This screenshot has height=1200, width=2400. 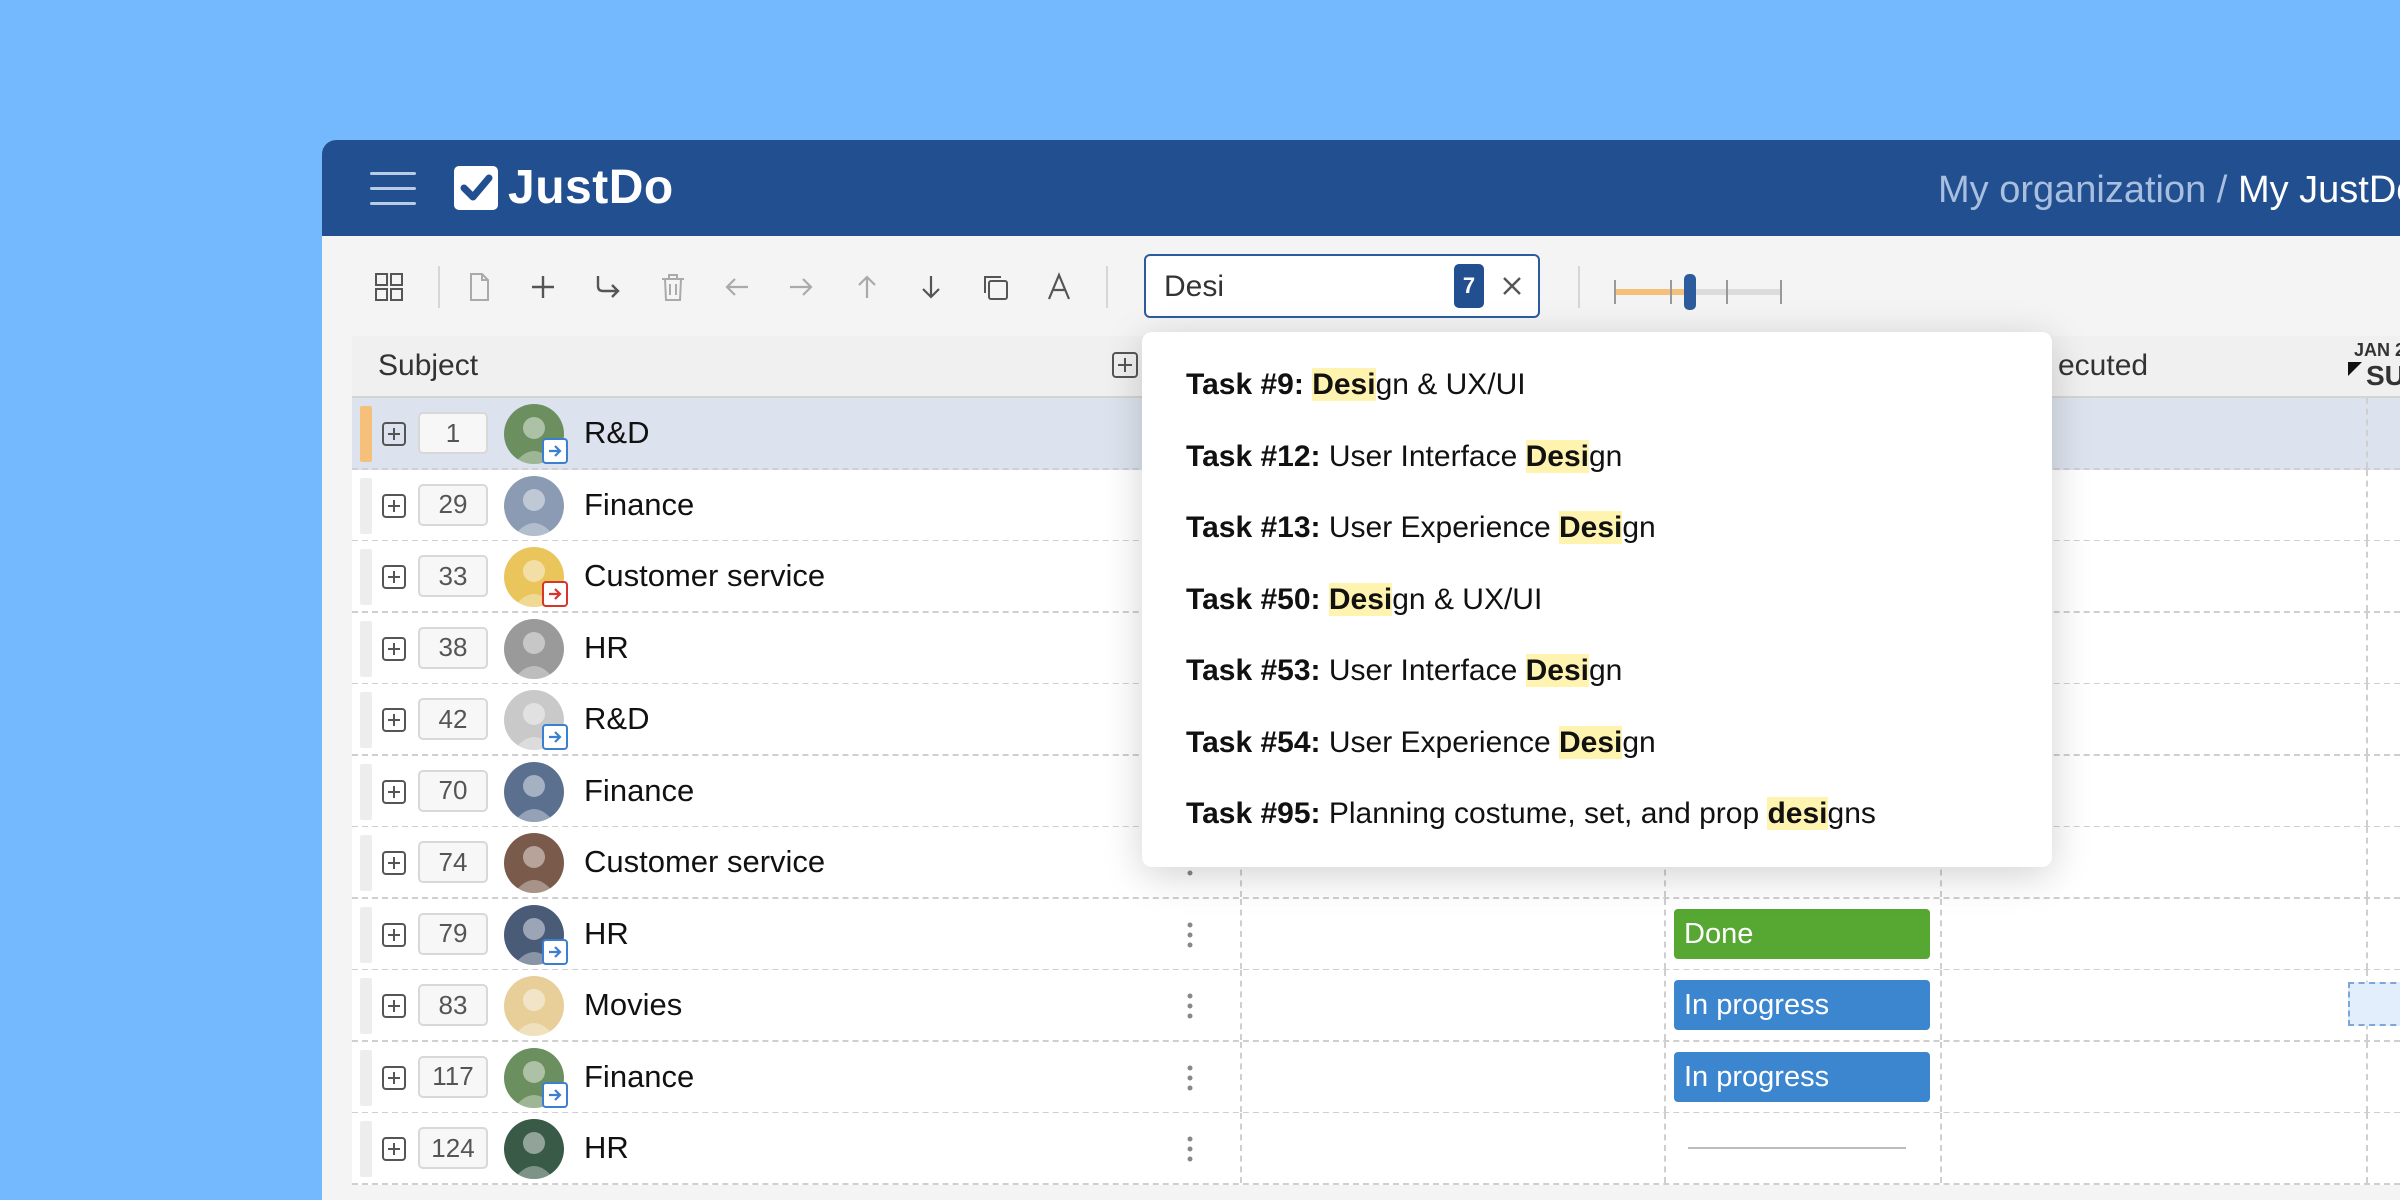 What do you see at coordinates (737, 287) in the screenshot?
I see `arrow-left-icon` at bounding box center [737, 287].